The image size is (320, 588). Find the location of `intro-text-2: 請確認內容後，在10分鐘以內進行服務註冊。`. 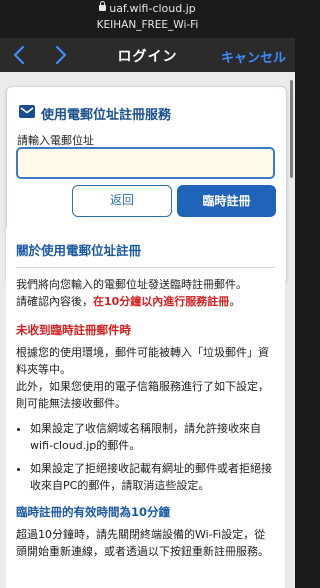

intro-text-2: 請確認內容後，在10分鐘以內進行服務註冊。 is located at coordinates (145, 301).